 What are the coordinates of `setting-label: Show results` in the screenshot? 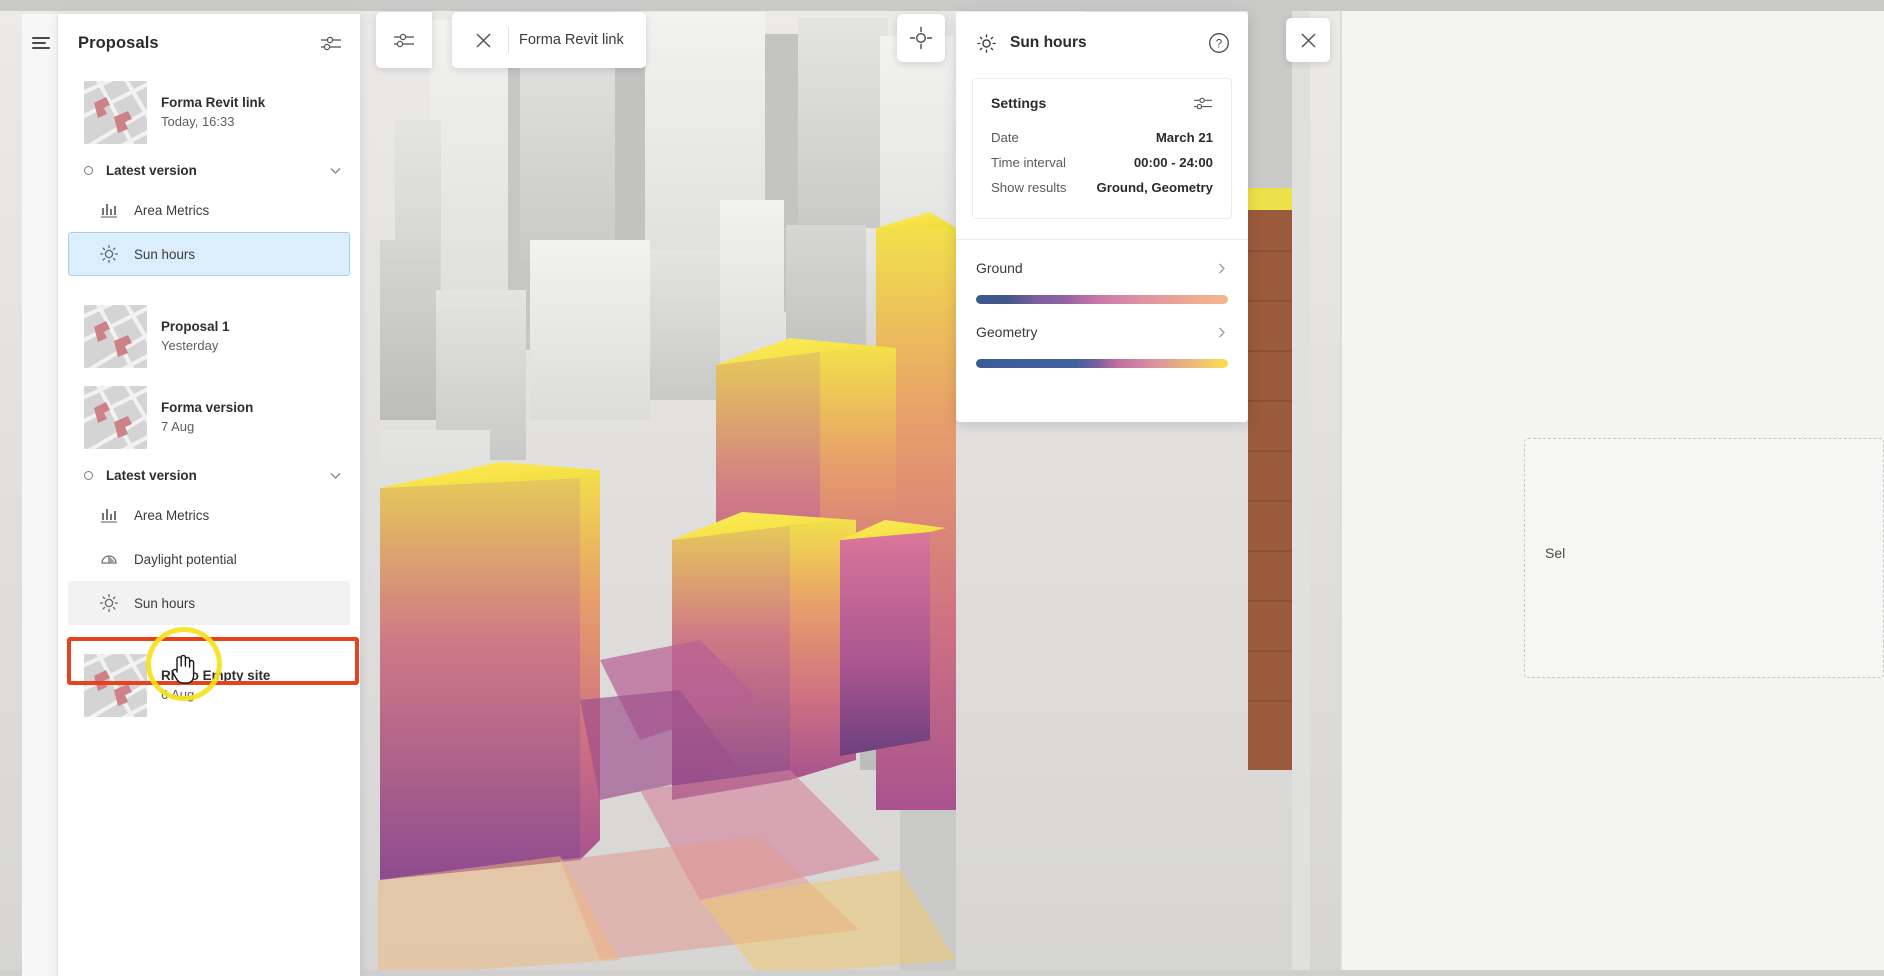 It's located at (1029, 187).